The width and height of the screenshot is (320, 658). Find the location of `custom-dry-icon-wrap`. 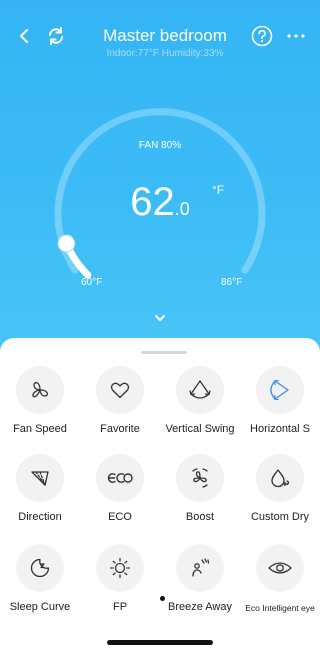

custom-dry-icon-wrap is located at coordinates (280, 478).